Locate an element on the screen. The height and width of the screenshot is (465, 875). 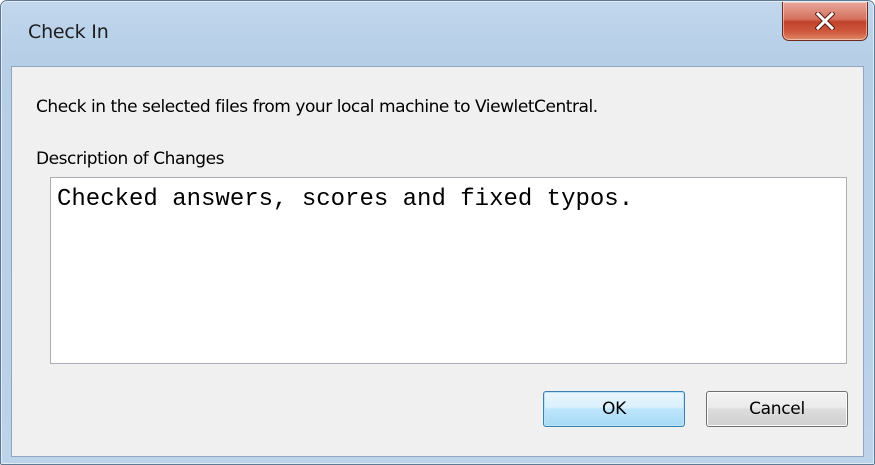
title-bar: Check In is located at coordinates (437, 34).